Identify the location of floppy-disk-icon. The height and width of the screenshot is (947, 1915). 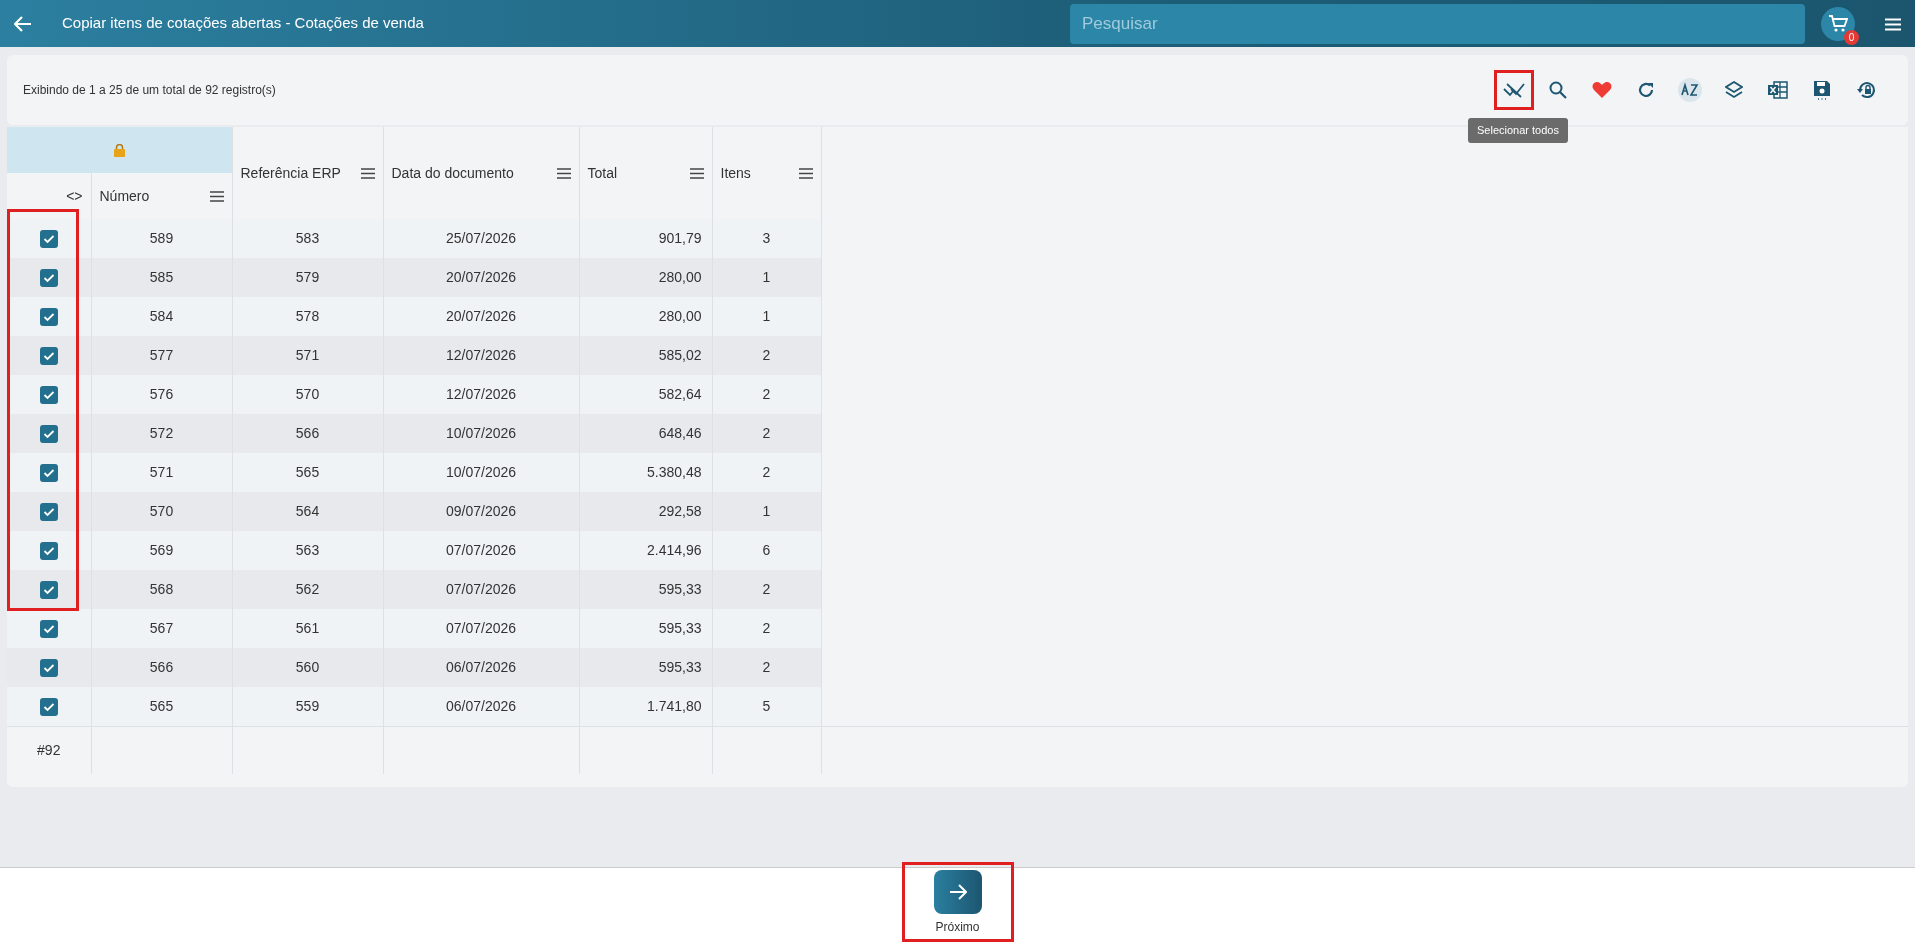
(1822, 90).